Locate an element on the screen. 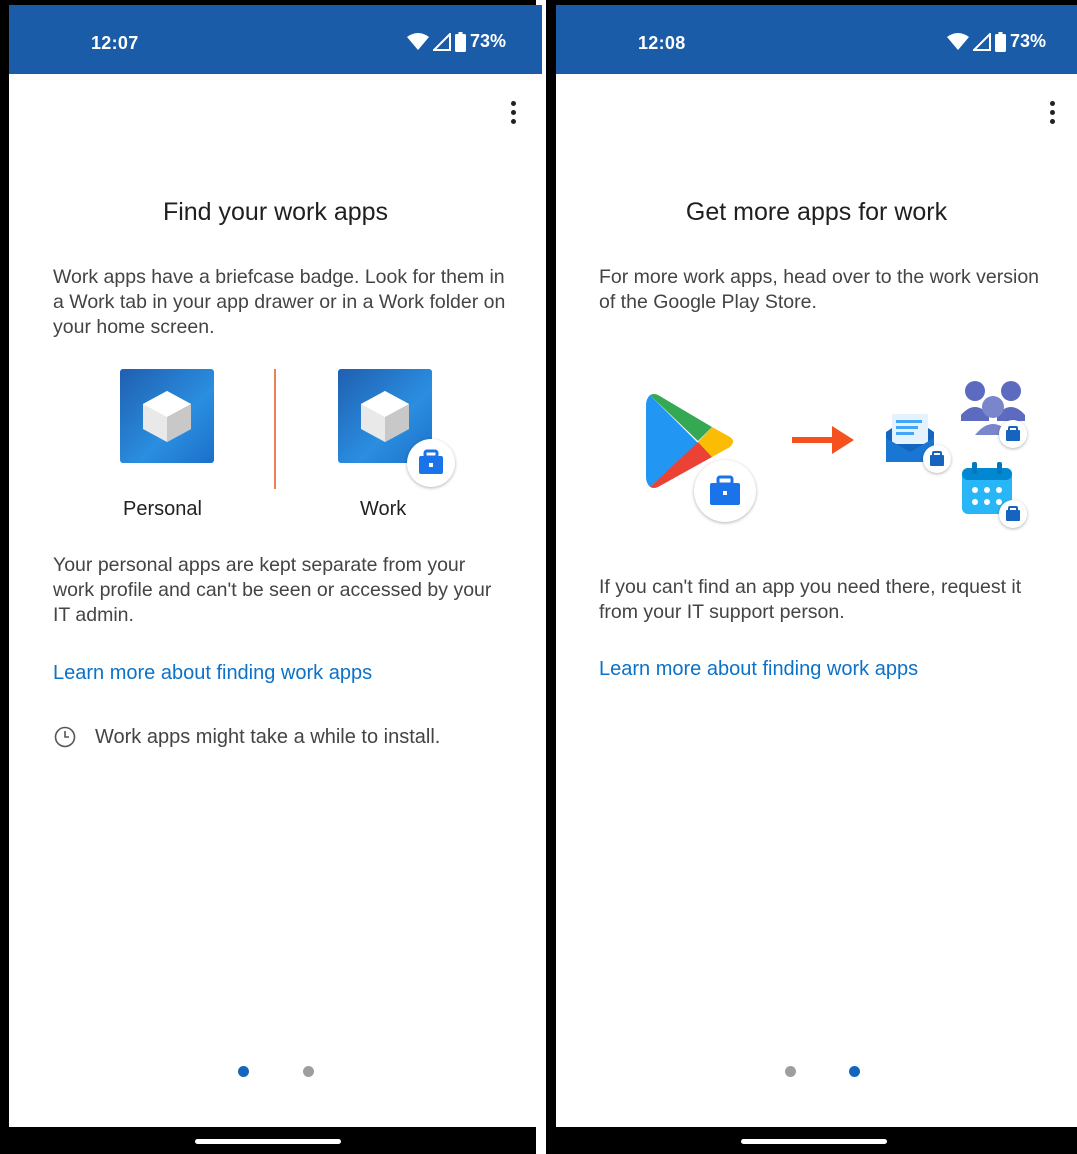 The width and height of the screenshot is (1077, 1154). page-title: Find your work apps is located at coordinates (275, 212).